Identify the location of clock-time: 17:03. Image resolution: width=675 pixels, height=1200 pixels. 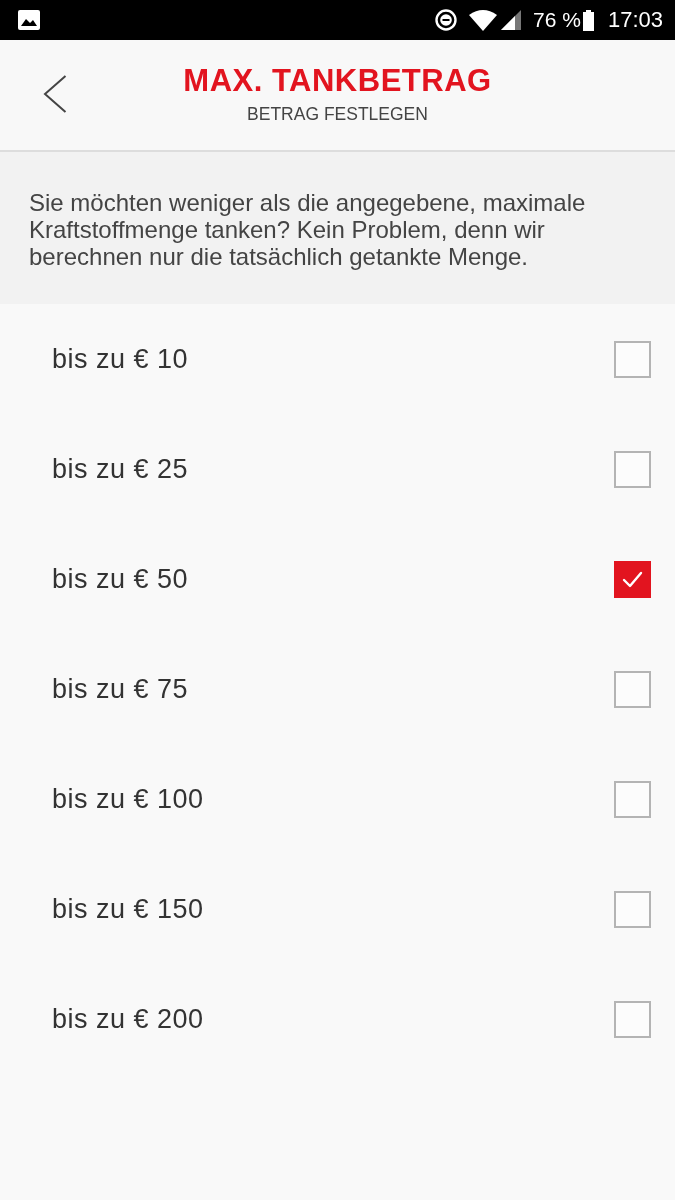
(635, 20).